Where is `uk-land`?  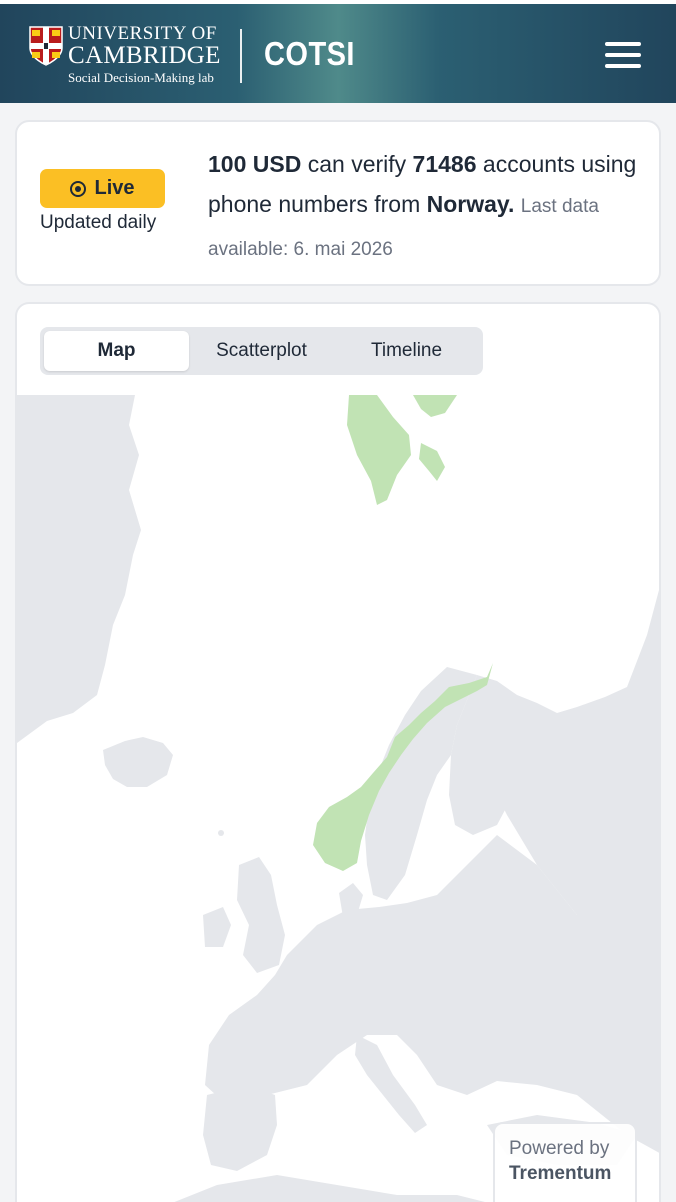
uk-land is located at coordinates (261, 915).